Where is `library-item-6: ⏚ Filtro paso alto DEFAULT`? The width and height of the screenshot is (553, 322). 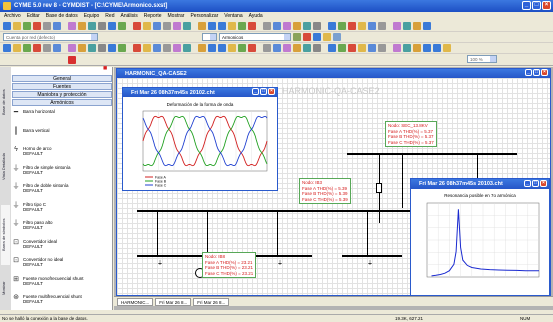
library-item-6: ⏚ Filtro paso alto DEFAULT is located at coordinates (62, 227).